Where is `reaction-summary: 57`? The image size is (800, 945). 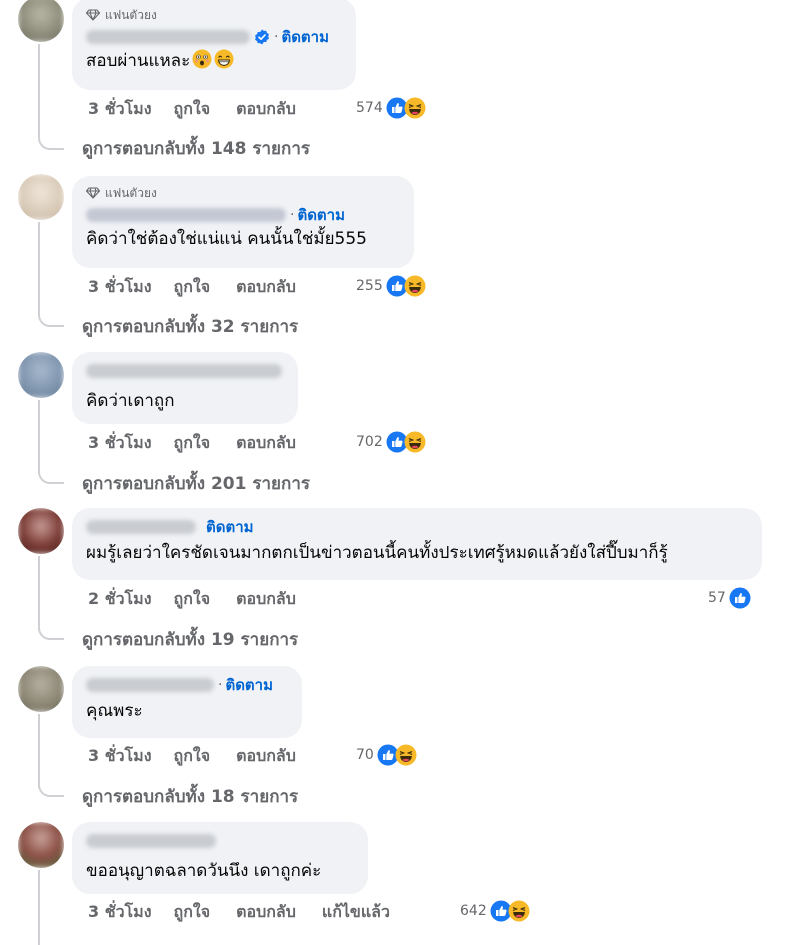
reaction-summary: 57 is located at coordinates (729, 598).